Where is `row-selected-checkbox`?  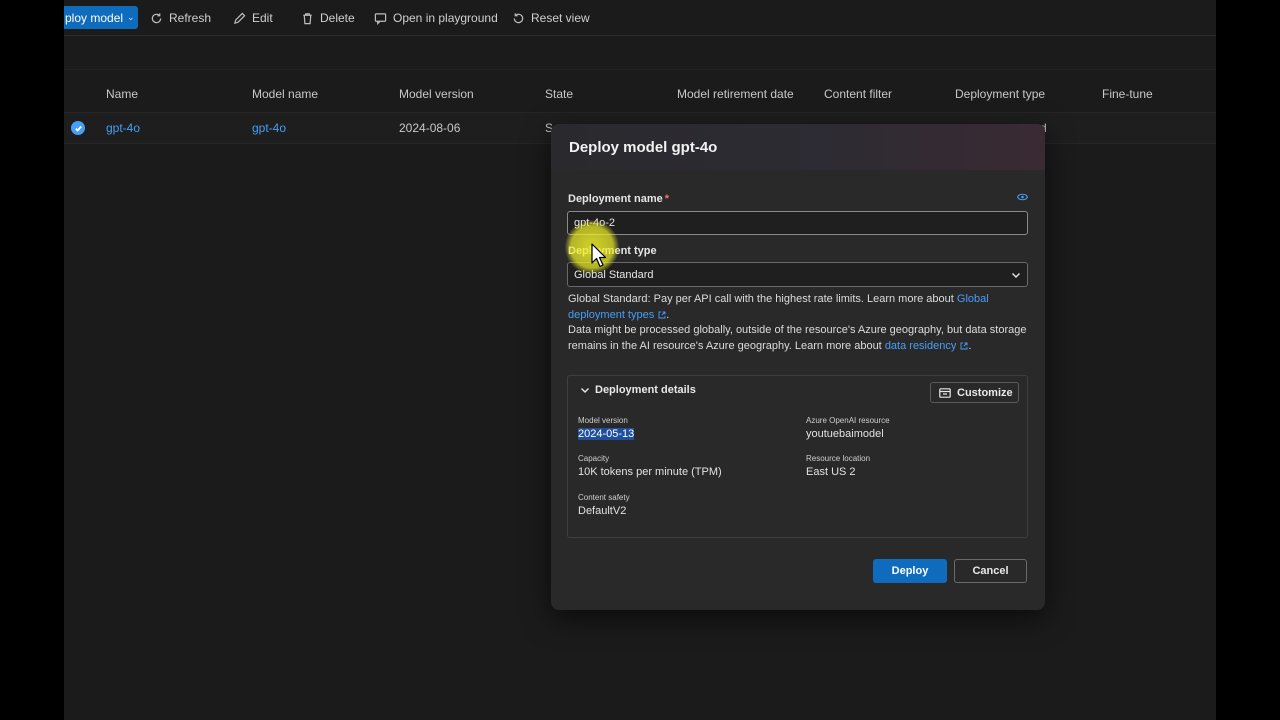
row-selected-checkbox is located at coordinates (78, 128).